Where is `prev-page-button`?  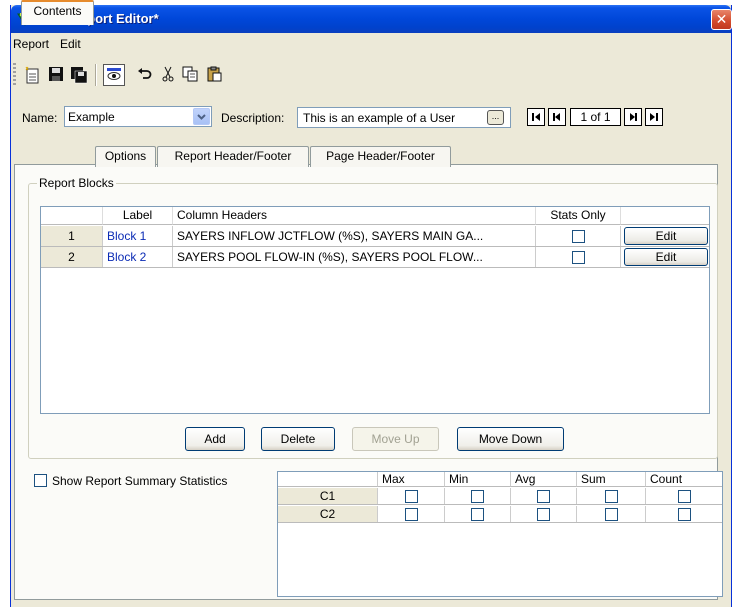
prev-page-button is located at coordinates (557, 117).